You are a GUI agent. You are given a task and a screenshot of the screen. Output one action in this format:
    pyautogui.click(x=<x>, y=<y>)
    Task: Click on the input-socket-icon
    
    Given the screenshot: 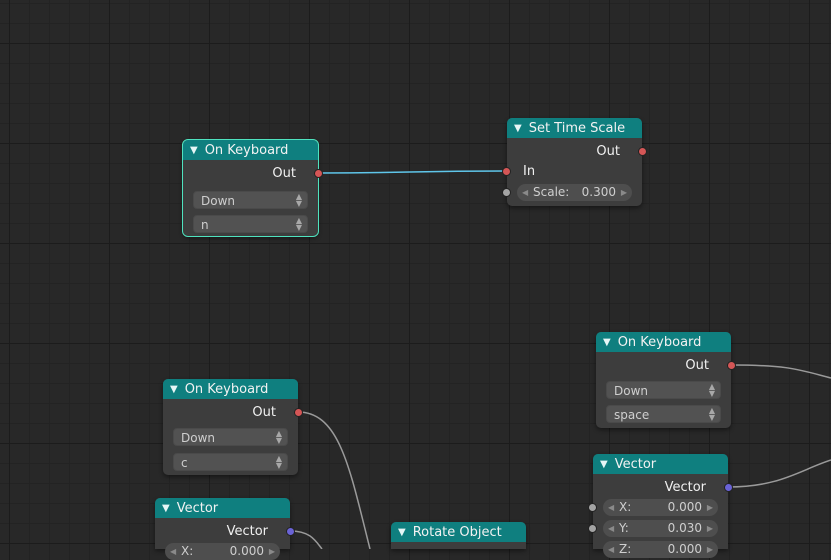 What is the action you would take?
    pyautogui.click(x=506, y=171)
    